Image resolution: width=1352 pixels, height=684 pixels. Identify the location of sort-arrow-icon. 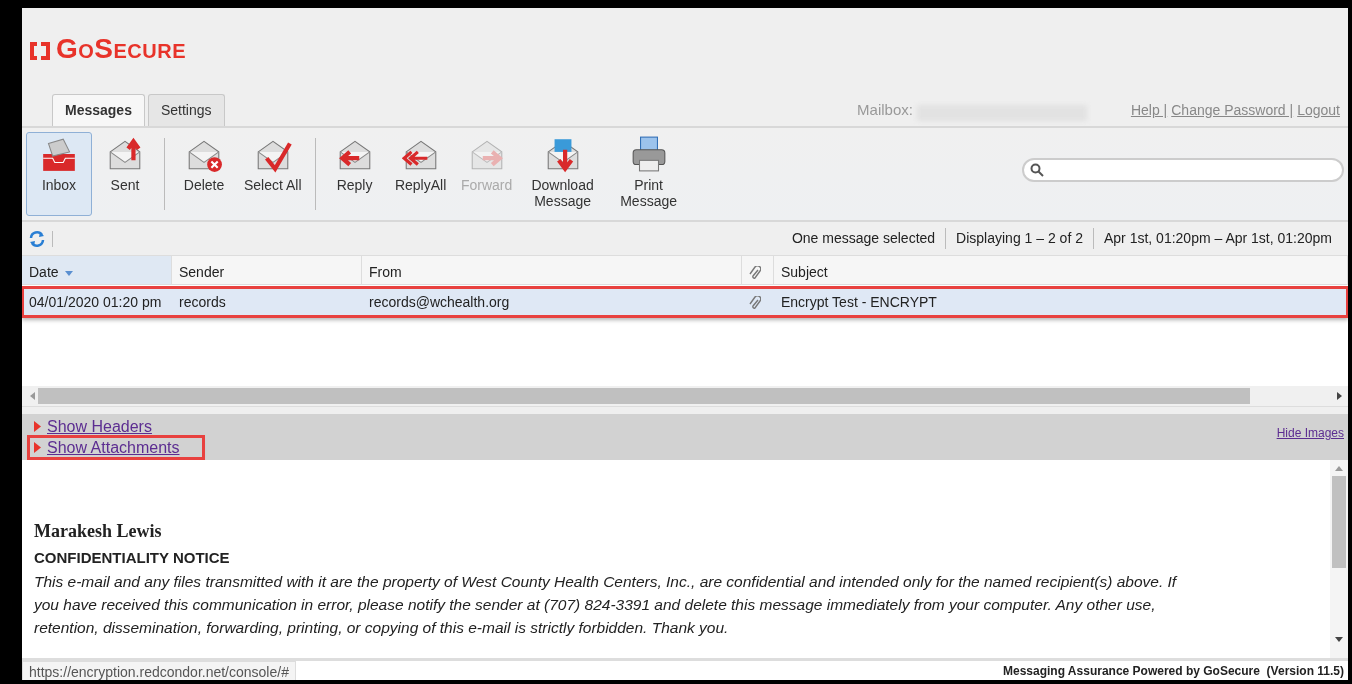
(68, 274).